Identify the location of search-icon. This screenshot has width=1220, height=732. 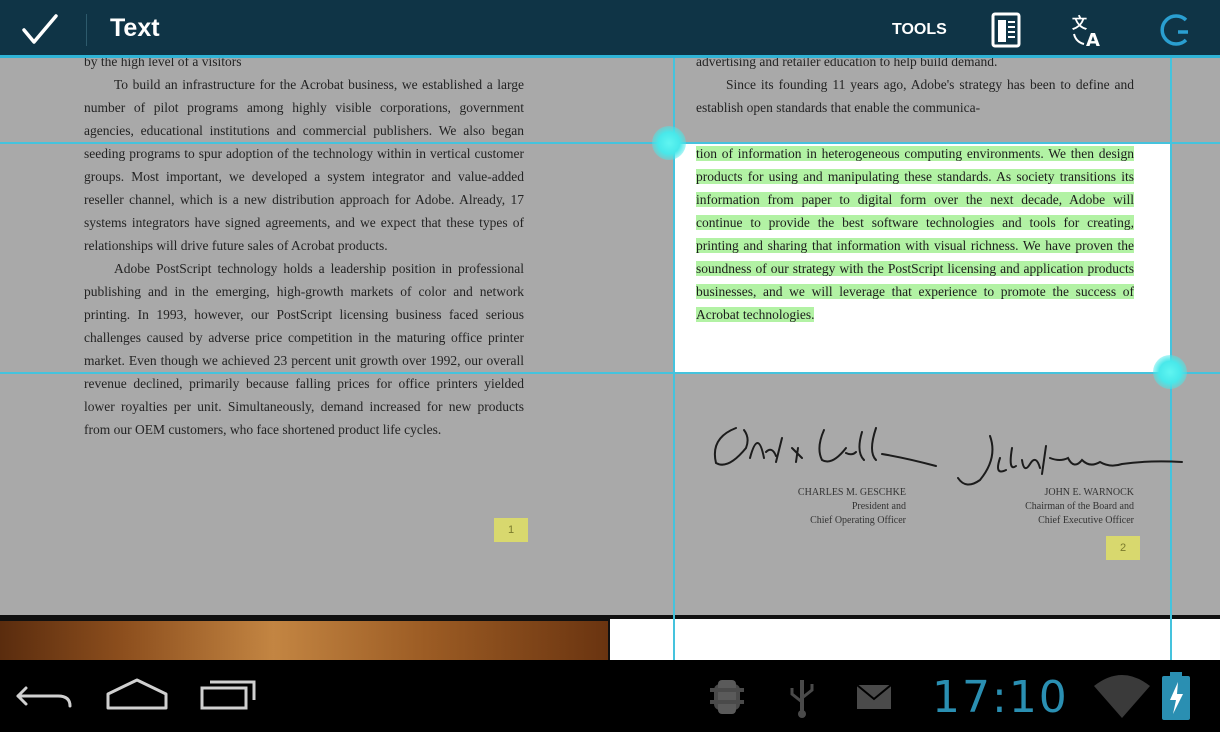
(1174, 30).